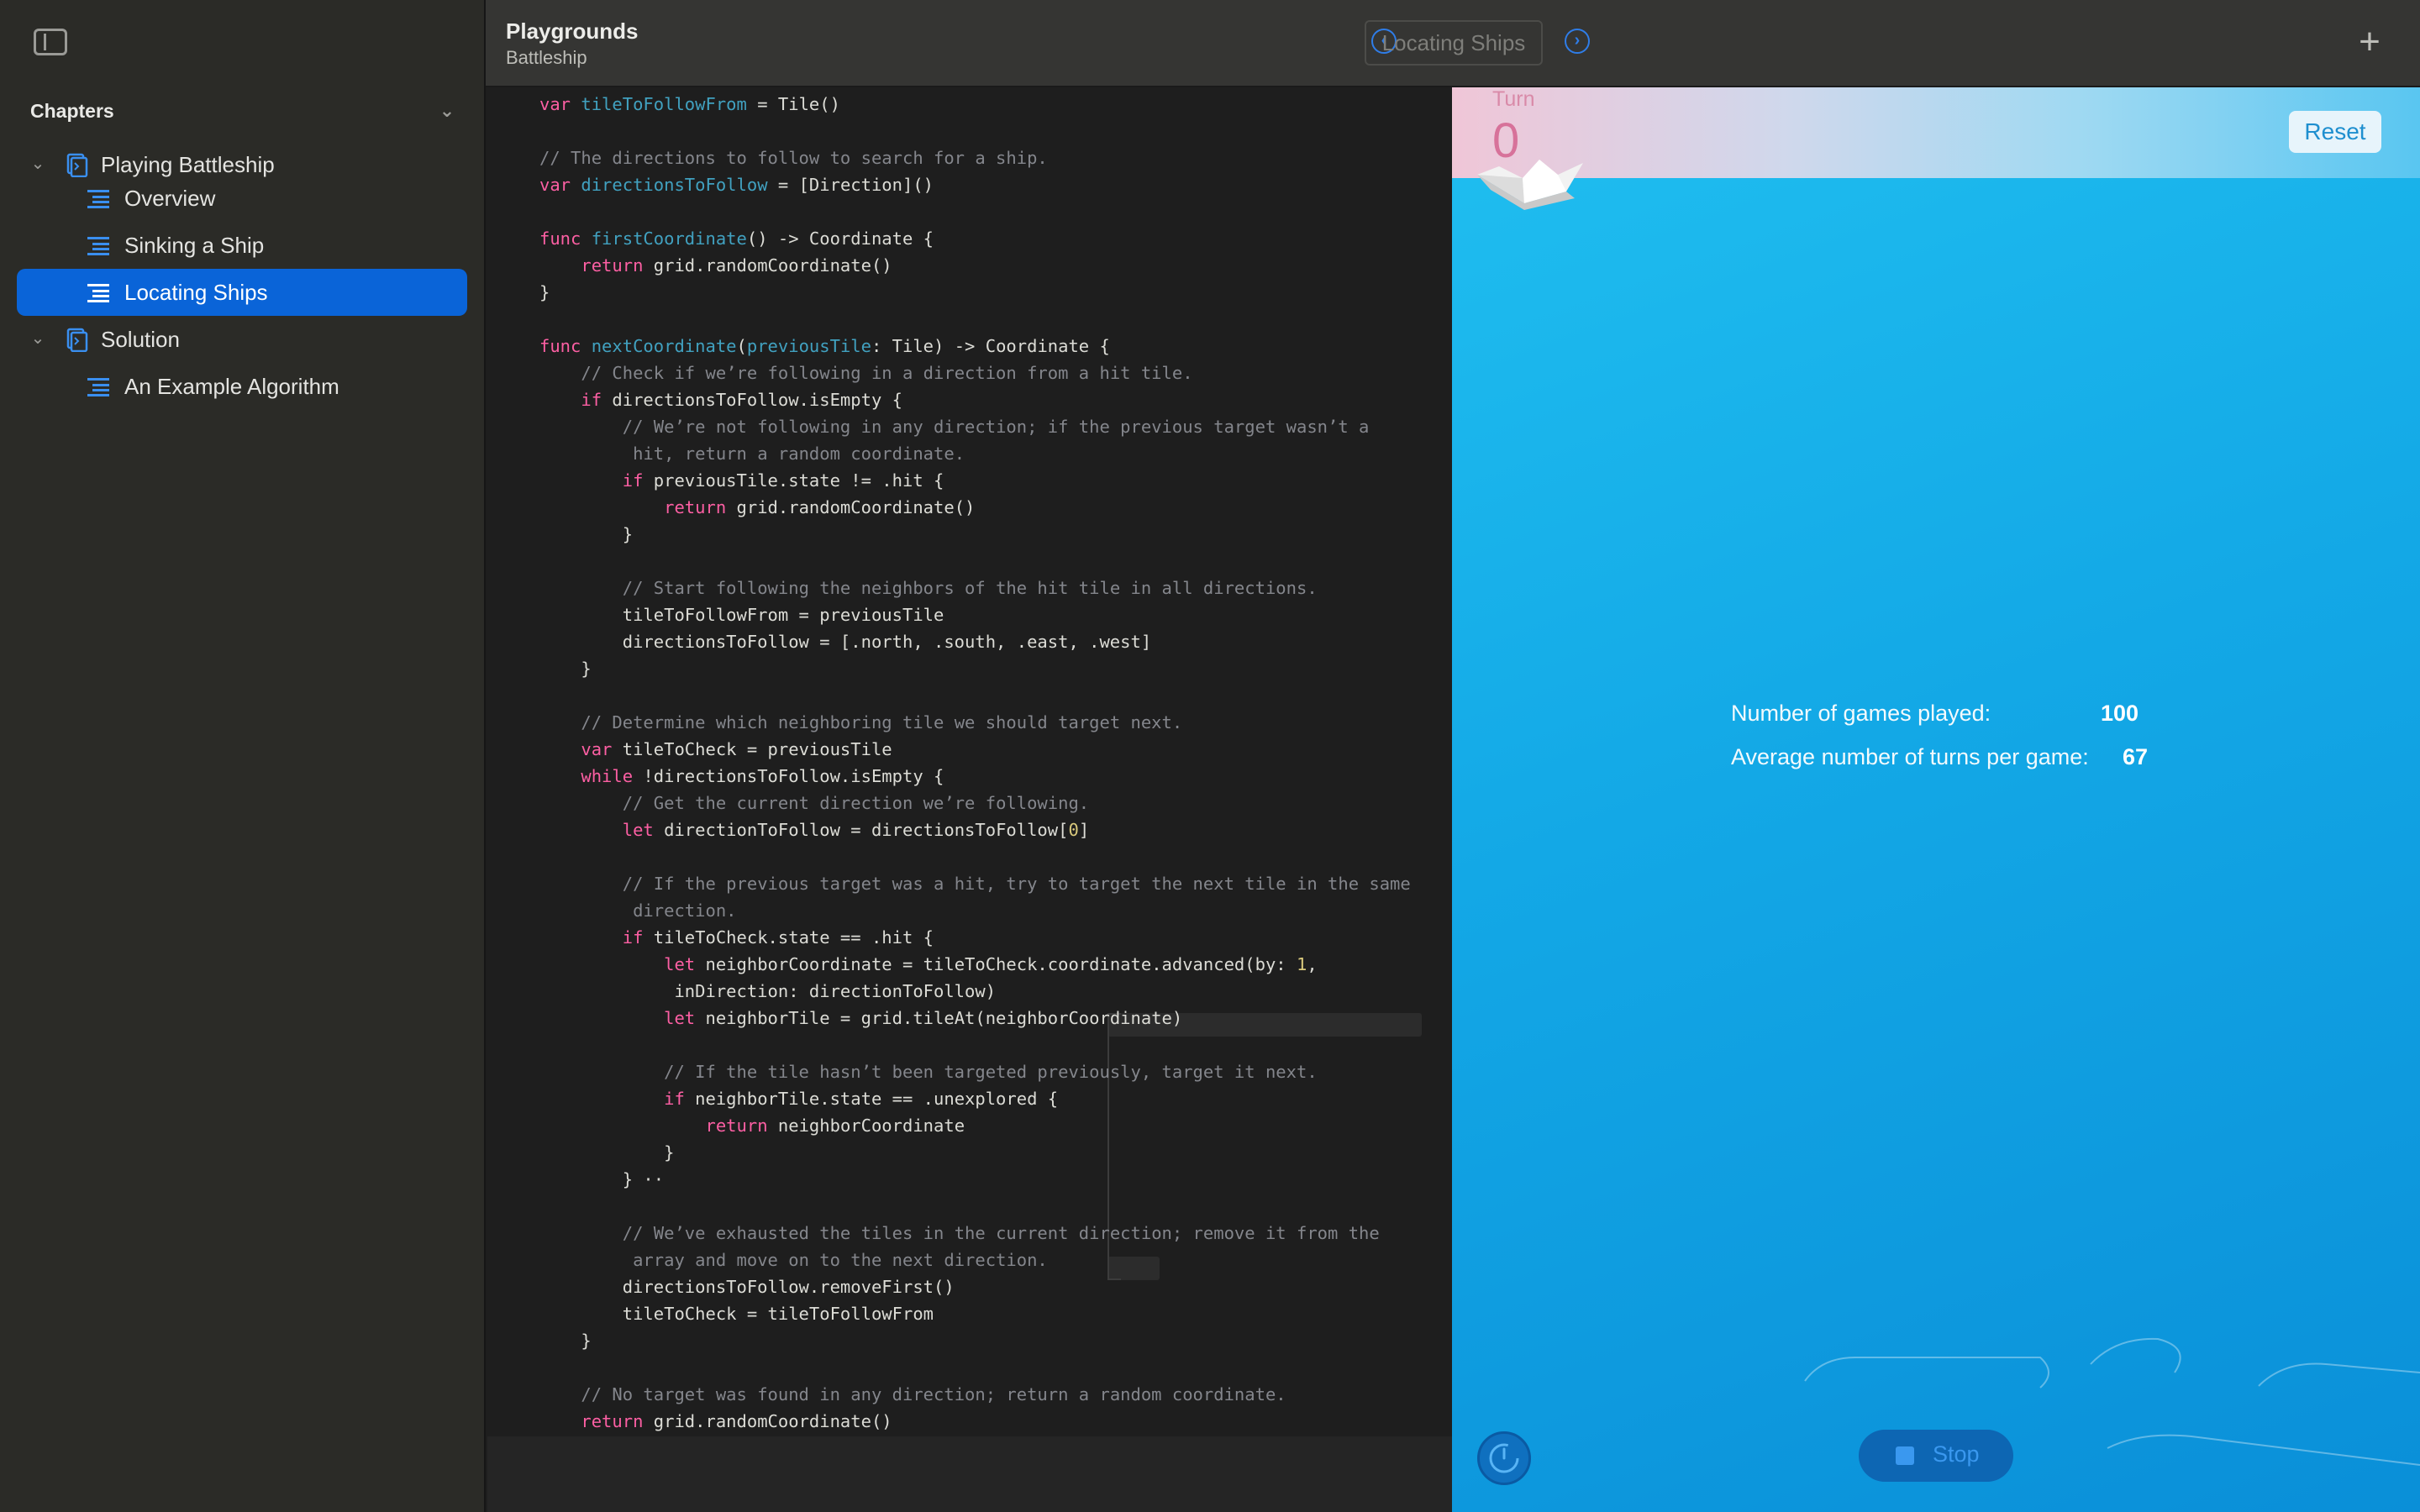  I want to click on stop-button: Stop, so click(1936, 1456).